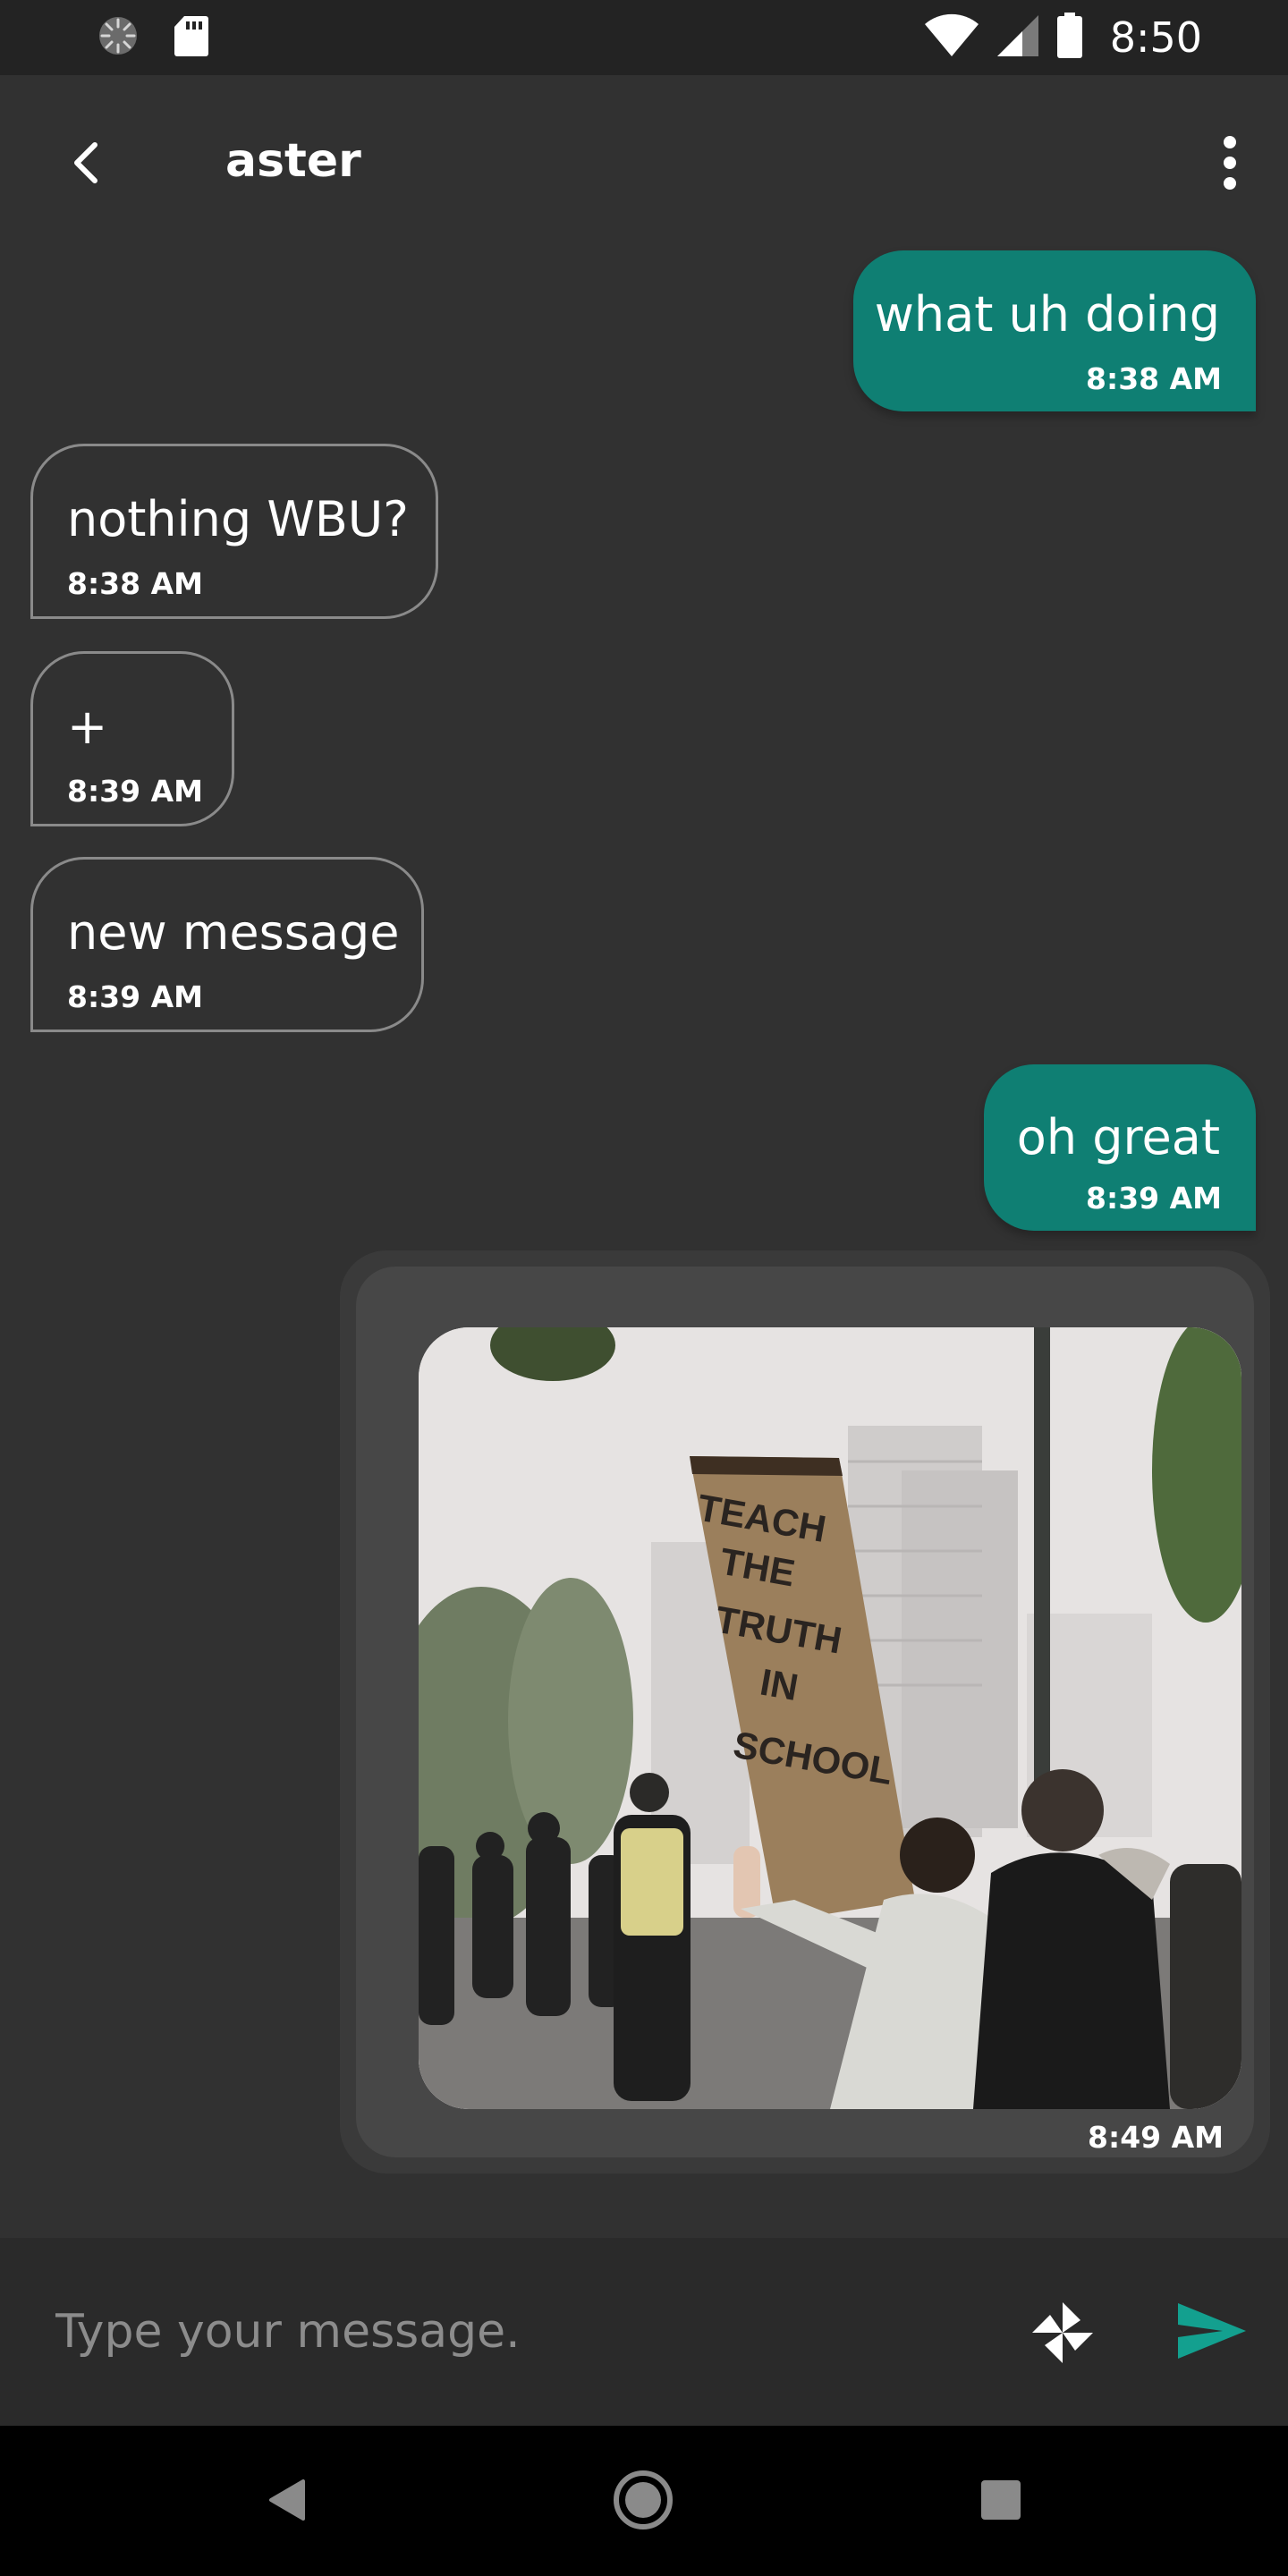 This screenshot has height=2576, width=1288. What do you see at coordinates (1118, 1137) in the screenshot?
I see `message-text: oh great` at bounding box center [1118, 1137].